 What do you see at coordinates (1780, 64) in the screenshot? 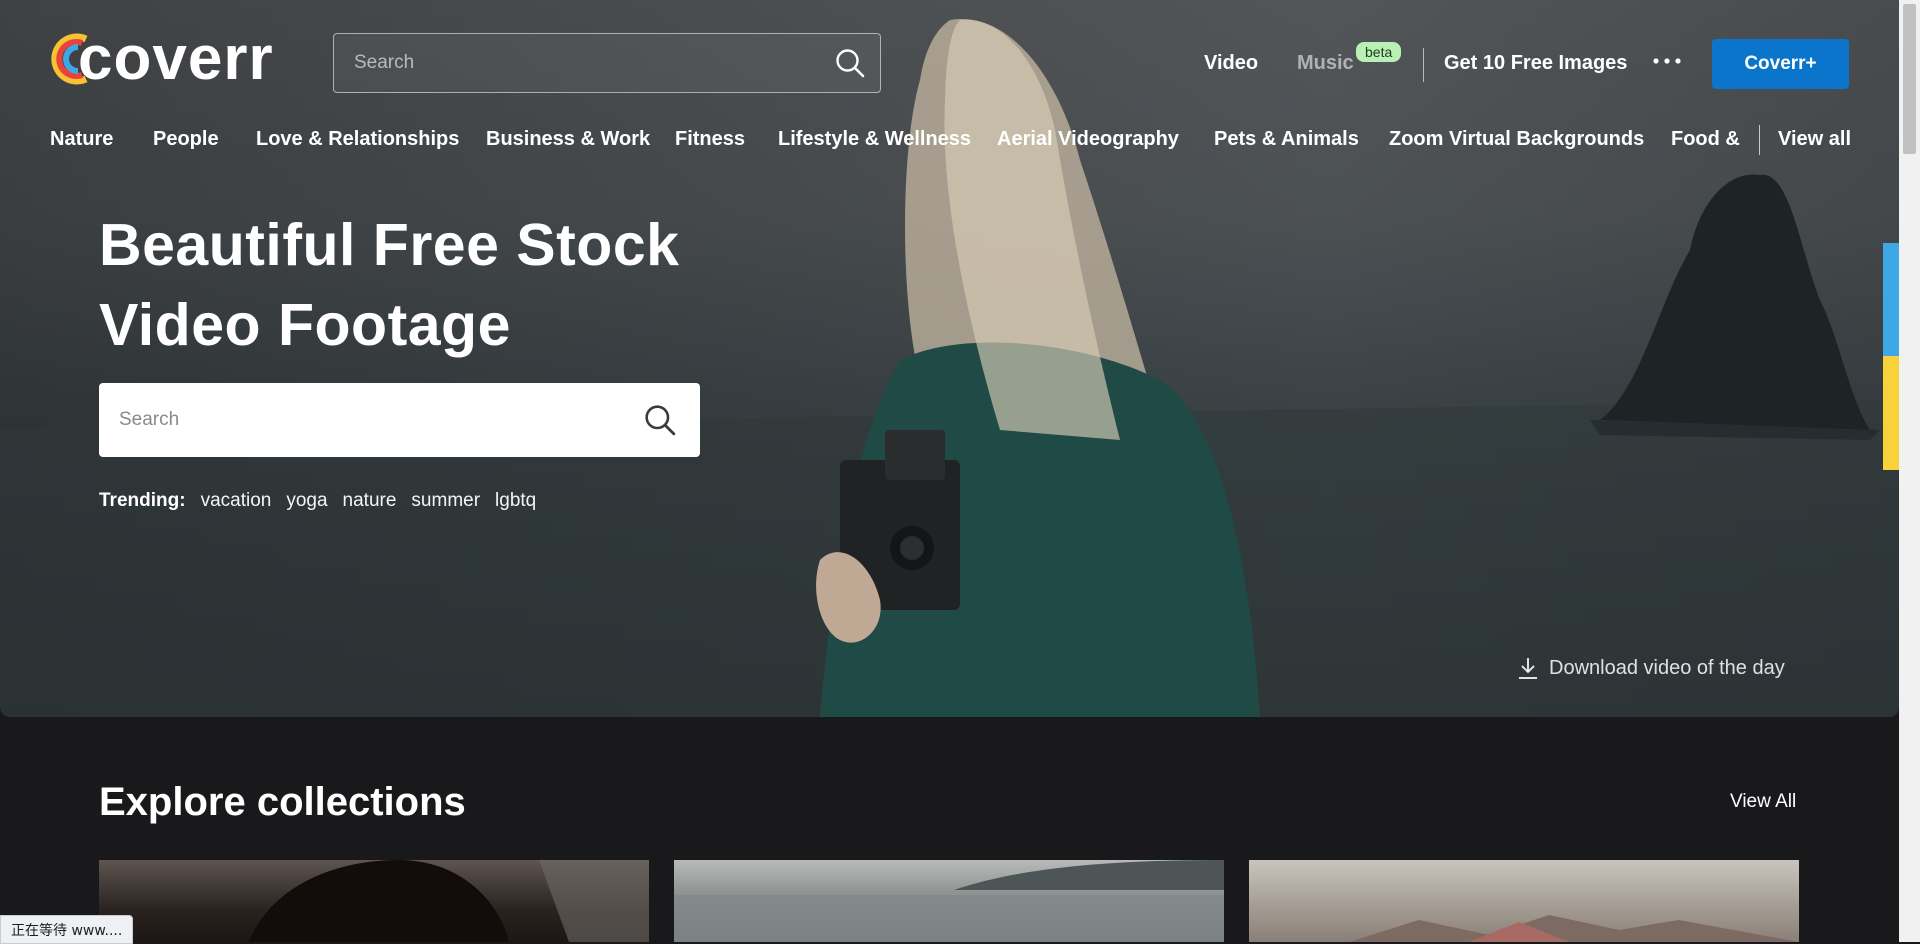
I see `coverr-plus-button: Coverr+` at bounding box center [1780, 64].